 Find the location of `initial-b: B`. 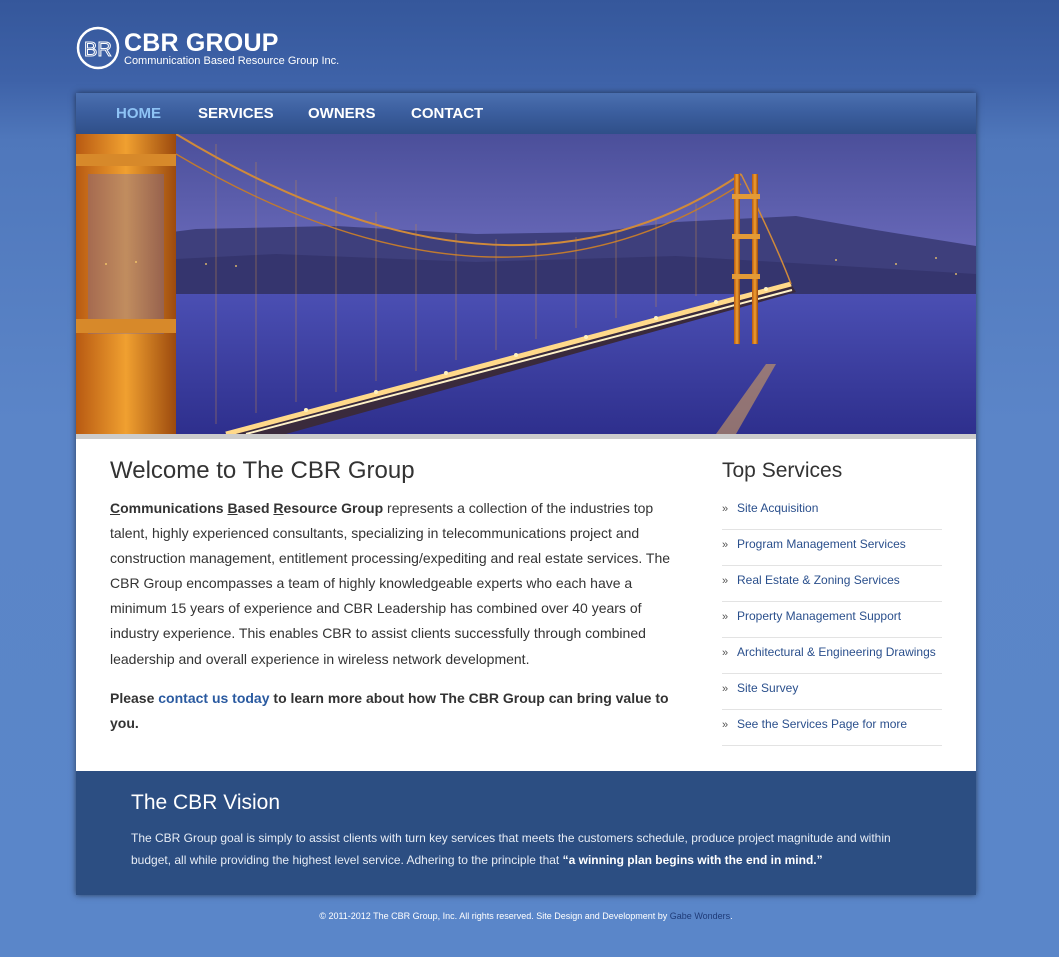

initial-b: B is located at coordinates (232, 508).